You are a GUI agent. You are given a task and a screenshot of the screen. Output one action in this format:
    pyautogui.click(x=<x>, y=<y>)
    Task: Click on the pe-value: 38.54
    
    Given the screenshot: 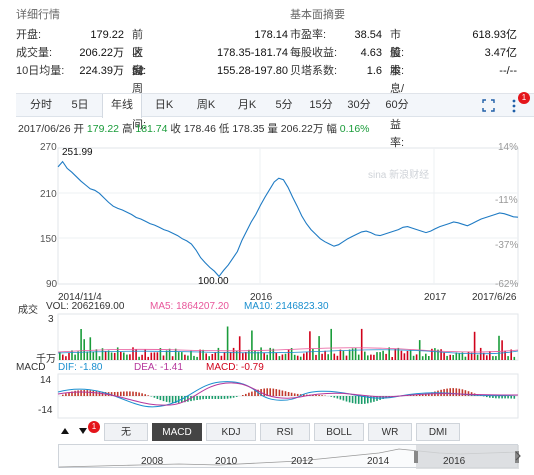 What is the action you would take?
    pyautogui.click(x=368, y=35)
    